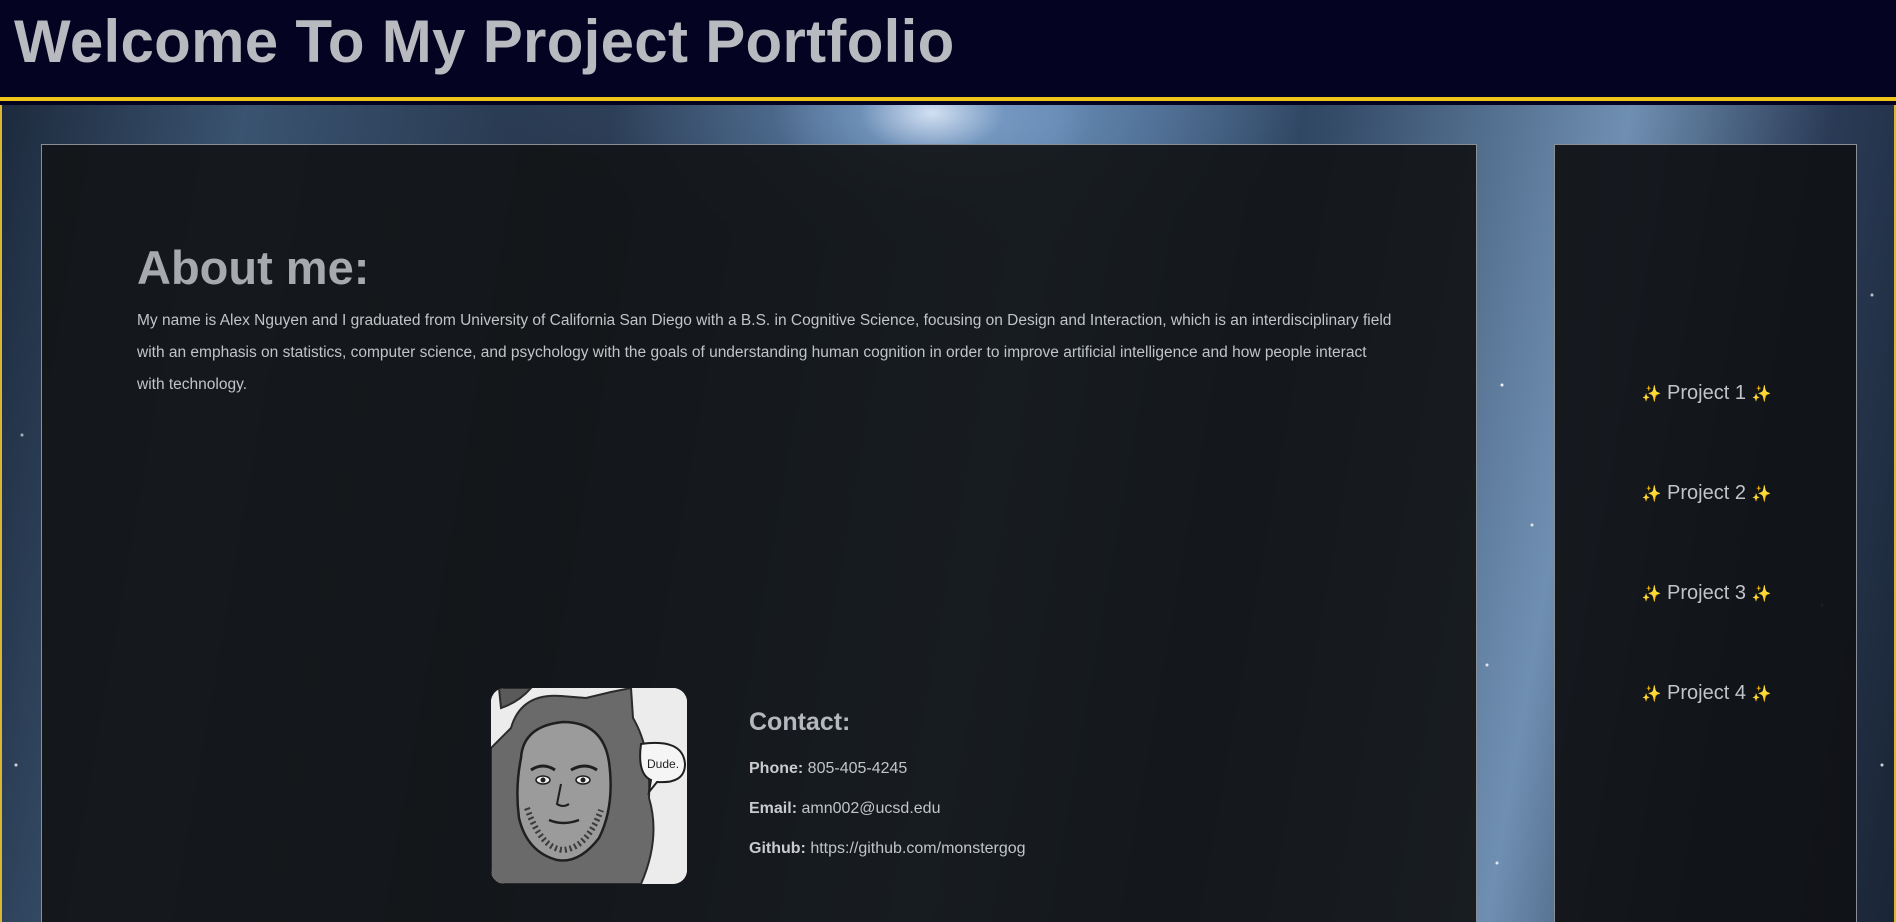  I want to click on speech-bubble-text: Dude., so click(663, 764).